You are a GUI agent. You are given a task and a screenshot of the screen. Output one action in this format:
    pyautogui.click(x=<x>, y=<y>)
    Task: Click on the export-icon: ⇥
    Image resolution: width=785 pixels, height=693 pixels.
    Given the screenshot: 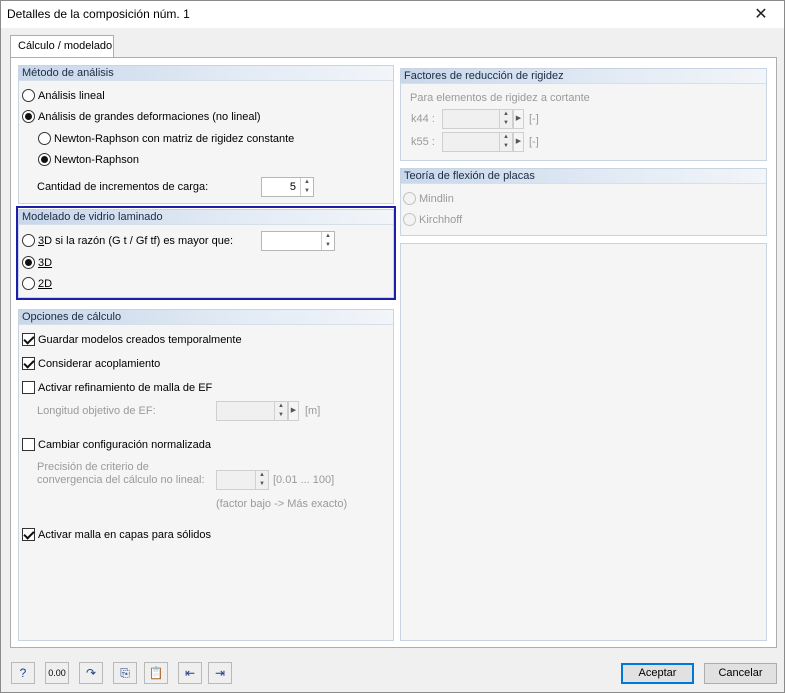 What is the action you would take?
    pyautogui.click(x=220, y=673)
    